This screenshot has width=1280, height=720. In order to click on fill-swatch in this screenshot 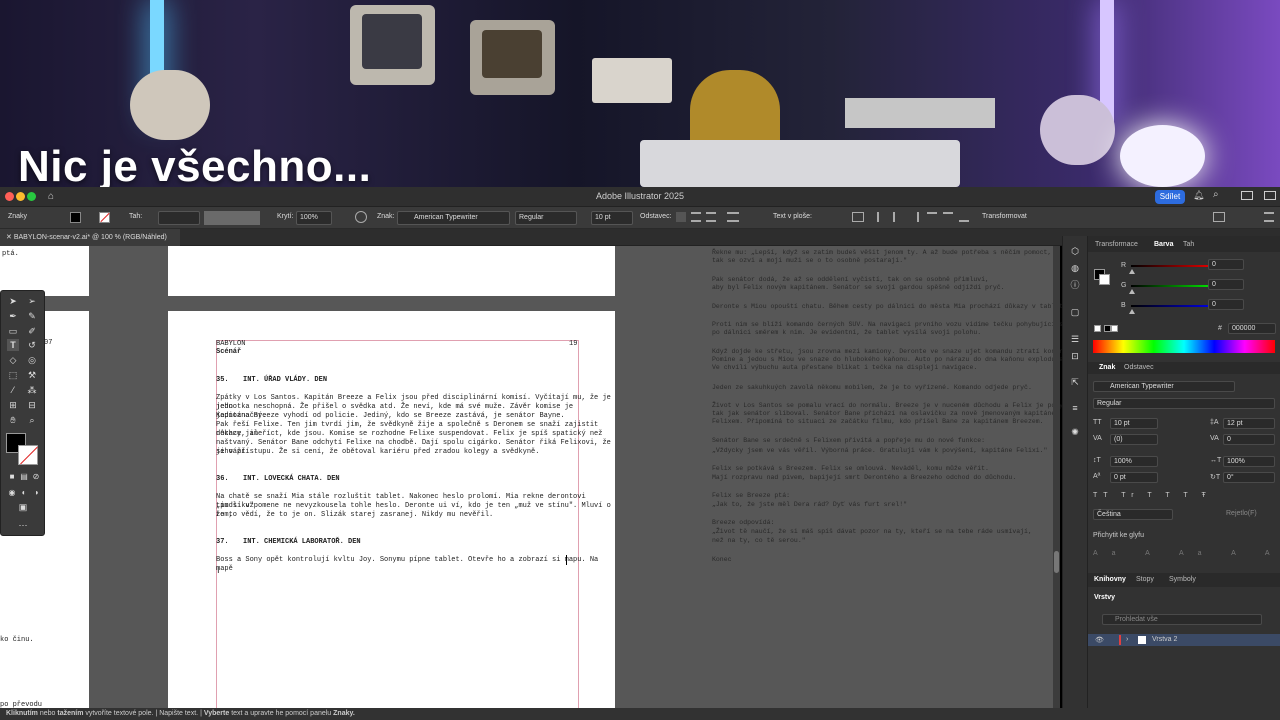, I will do `click(75, 217)`.